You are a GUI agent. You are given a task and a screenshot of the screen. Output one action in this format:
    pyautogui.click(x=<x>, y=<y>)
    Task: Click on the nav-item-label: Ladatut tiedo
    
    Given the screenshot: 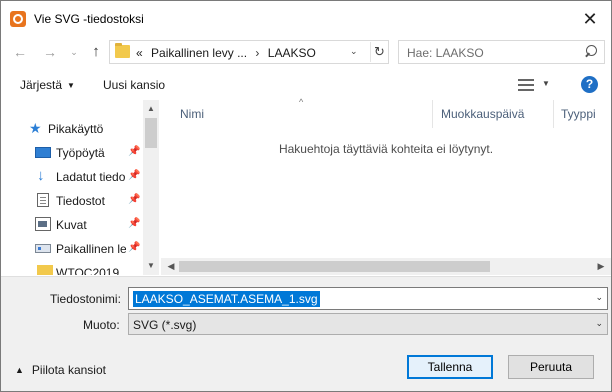 What is the action you would take?
    pyautogui.click(x=91, y=177)
    